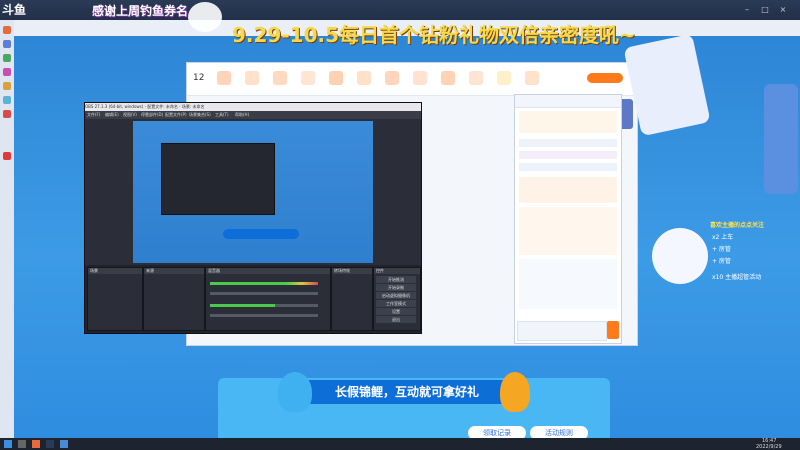  Describe the element at coordinates (723, 237) in the screenshot. I see `reward-item: x2 上车` at that location.